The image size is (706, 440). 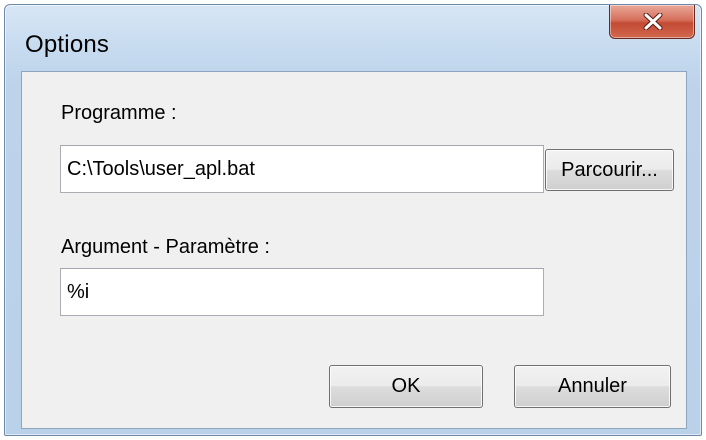 I want to click on program-path-value: C:\Tools\user_apl.bat, so click(x=161, y=168).